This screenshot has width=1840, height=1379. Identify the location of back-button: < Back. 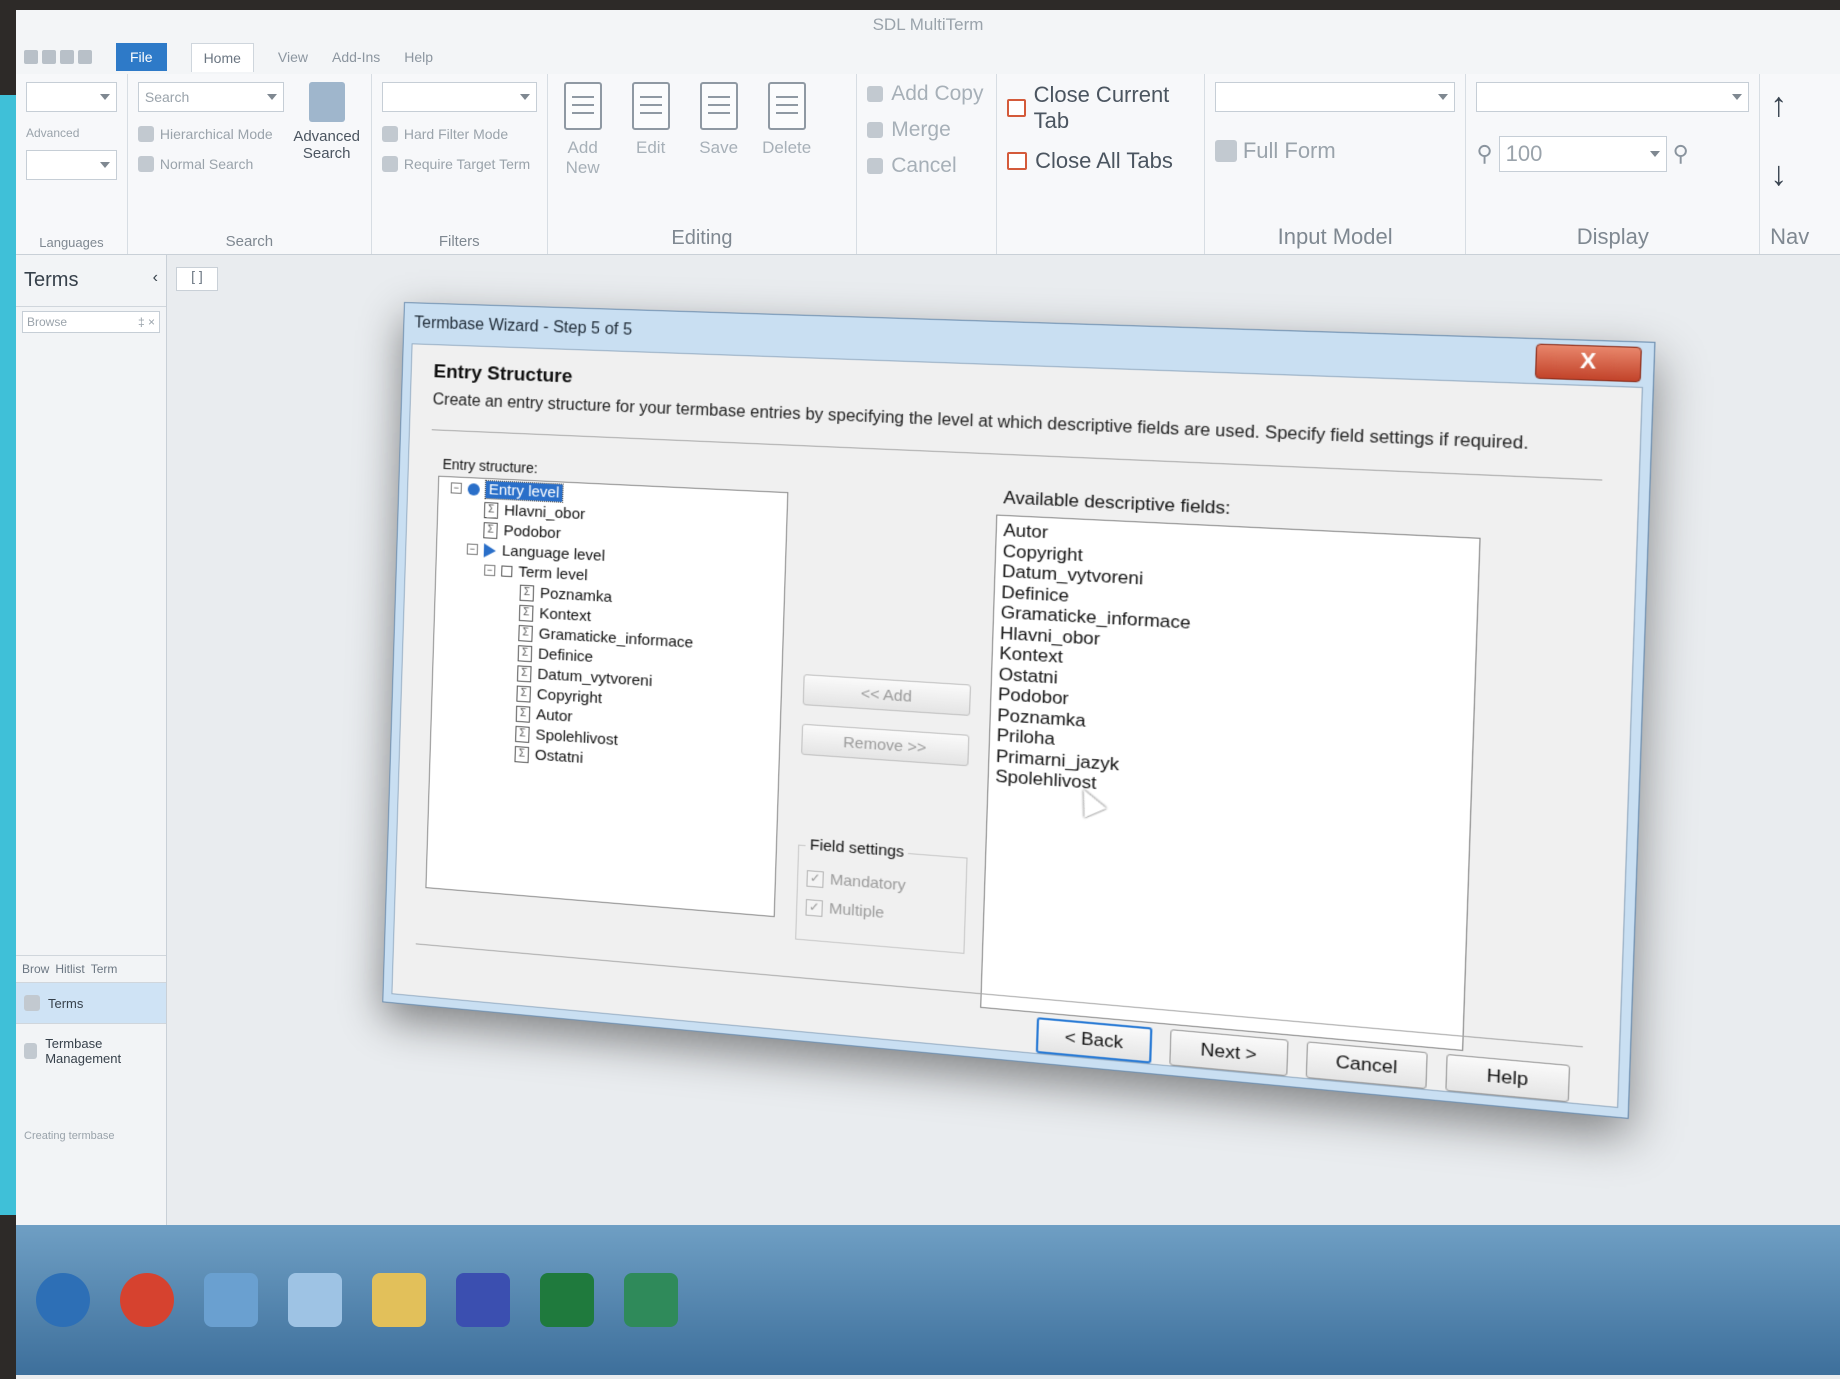
(1094, 1040).